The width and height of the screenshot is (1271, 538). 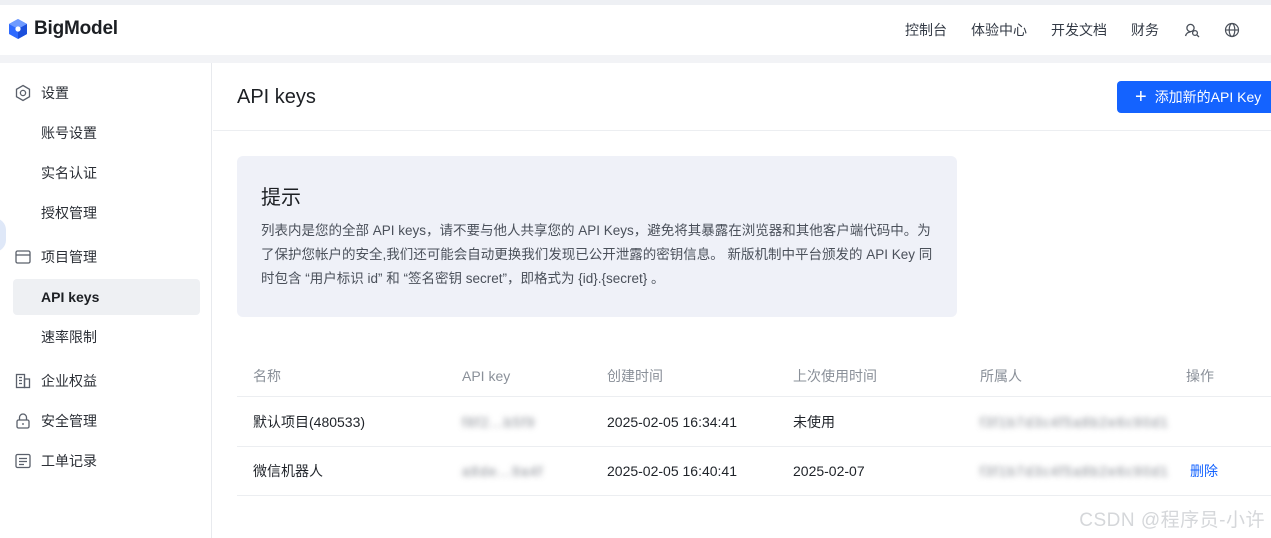 I want to click on watermark: CSDN @程序员-小许, so click(x=1172, y=520).